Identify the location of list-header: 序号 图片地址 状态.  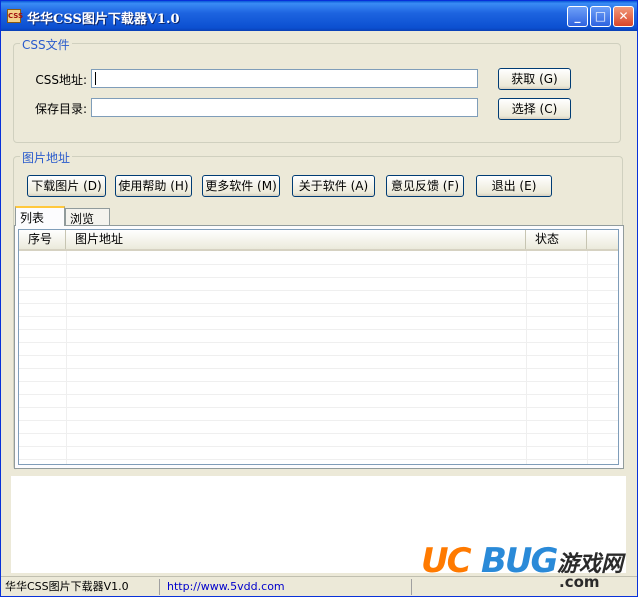
(318, 240).